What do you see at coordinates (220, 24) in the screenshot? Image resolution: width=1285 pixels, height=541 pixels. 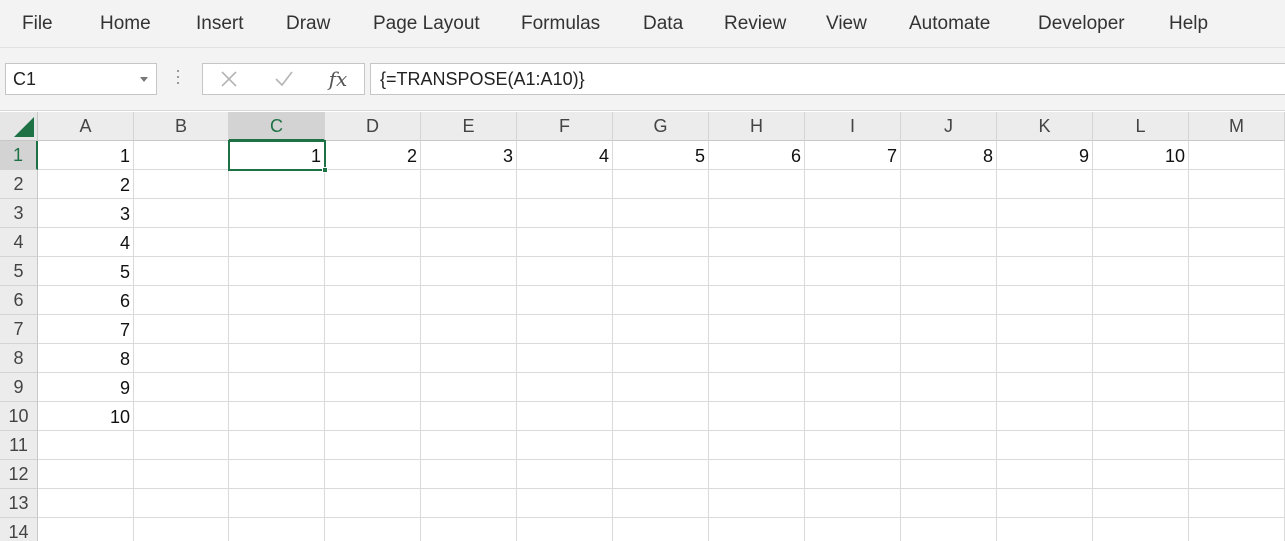 I see `tab-insert: Insert` at bounding box center [220, 24].